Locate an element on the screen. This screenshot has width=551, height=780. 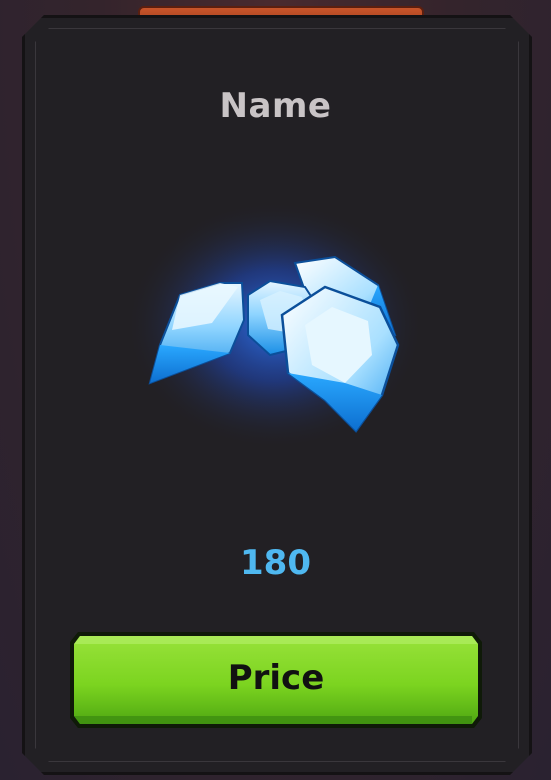
gem-amount: 180 is located at coordinates (275, 563).